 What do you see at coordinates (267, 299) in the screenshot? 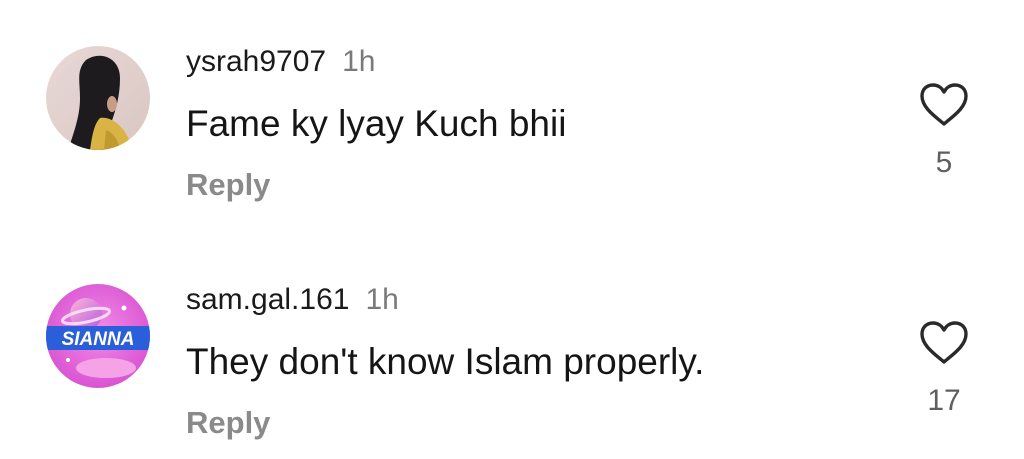
I see `username: sam.gal.161` at bounding box center [267, 299].